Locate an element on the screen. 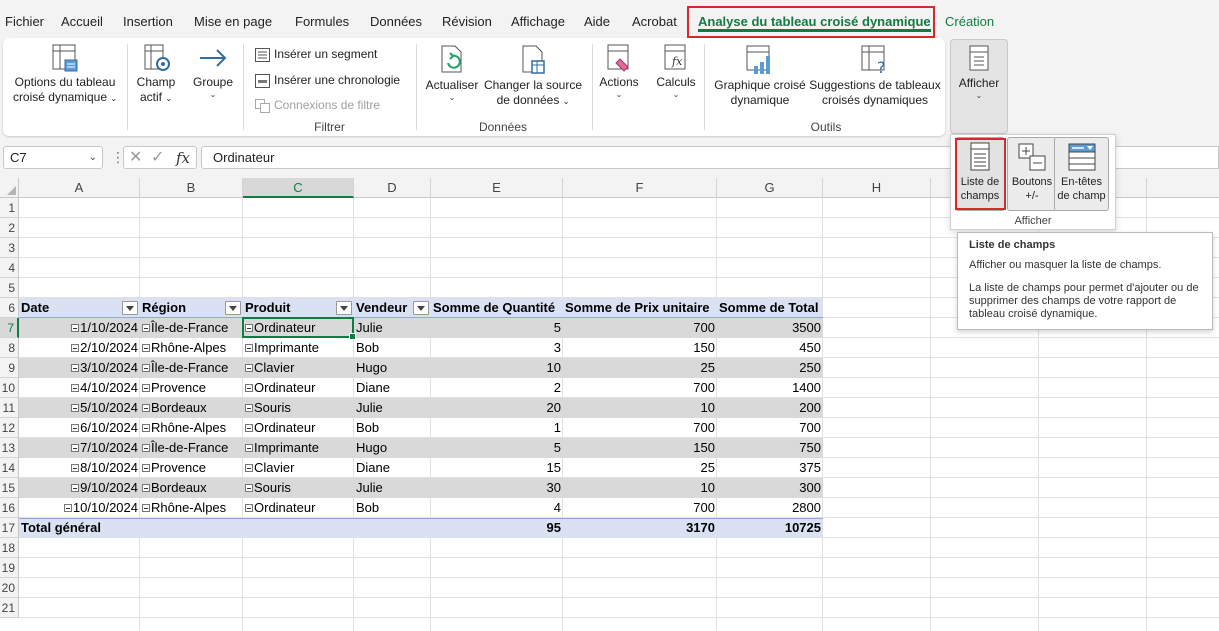 The height and width of the screenshot is (631, 1219). pivot-cell-total: 3500 is located at coordinates (770, 328).